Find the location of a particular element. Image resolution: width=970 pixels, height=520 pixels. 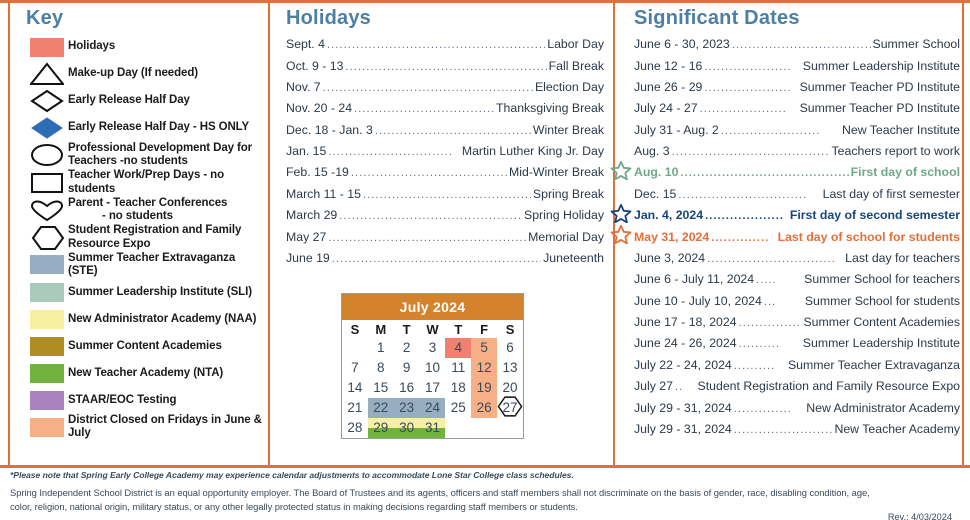

calendar-day-cell: 27 is located at coordinates (510, 407).